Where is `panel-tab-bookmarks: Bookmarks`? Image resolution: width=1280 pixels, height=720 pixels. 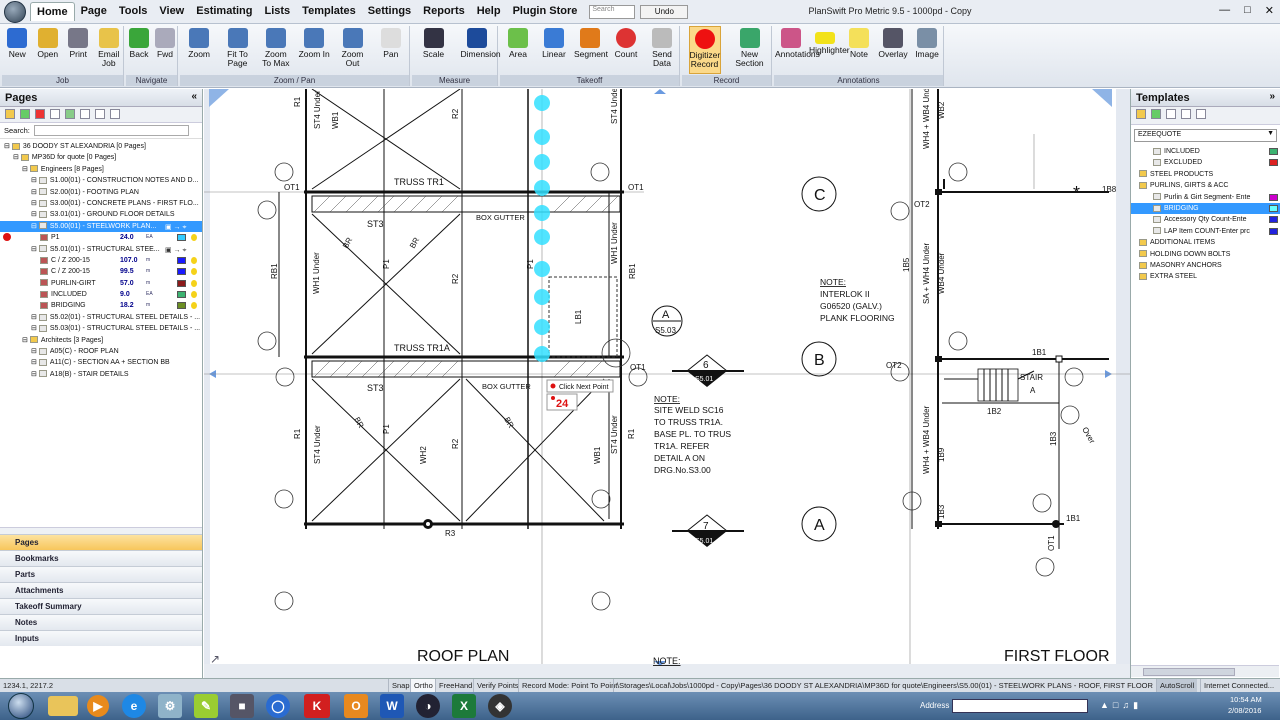 panel-tab-bookmarks: Bookmarks is located at coordinates (101, 558).